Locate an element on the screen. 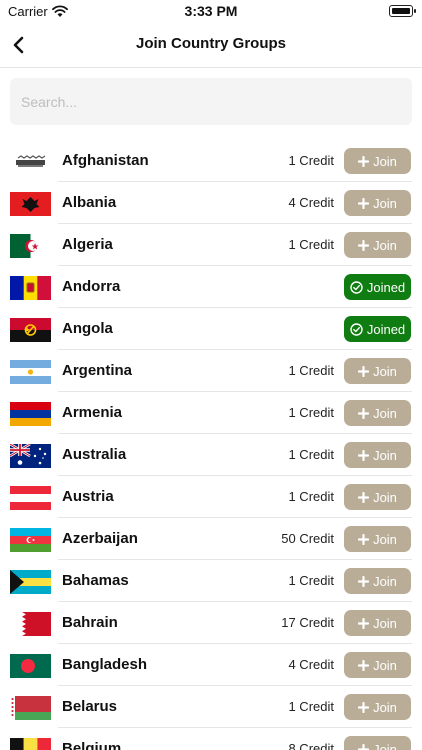 The height and width of the screenshot is (750, 422). country-name: Azerbaijan is located at coordinates (100, 538).